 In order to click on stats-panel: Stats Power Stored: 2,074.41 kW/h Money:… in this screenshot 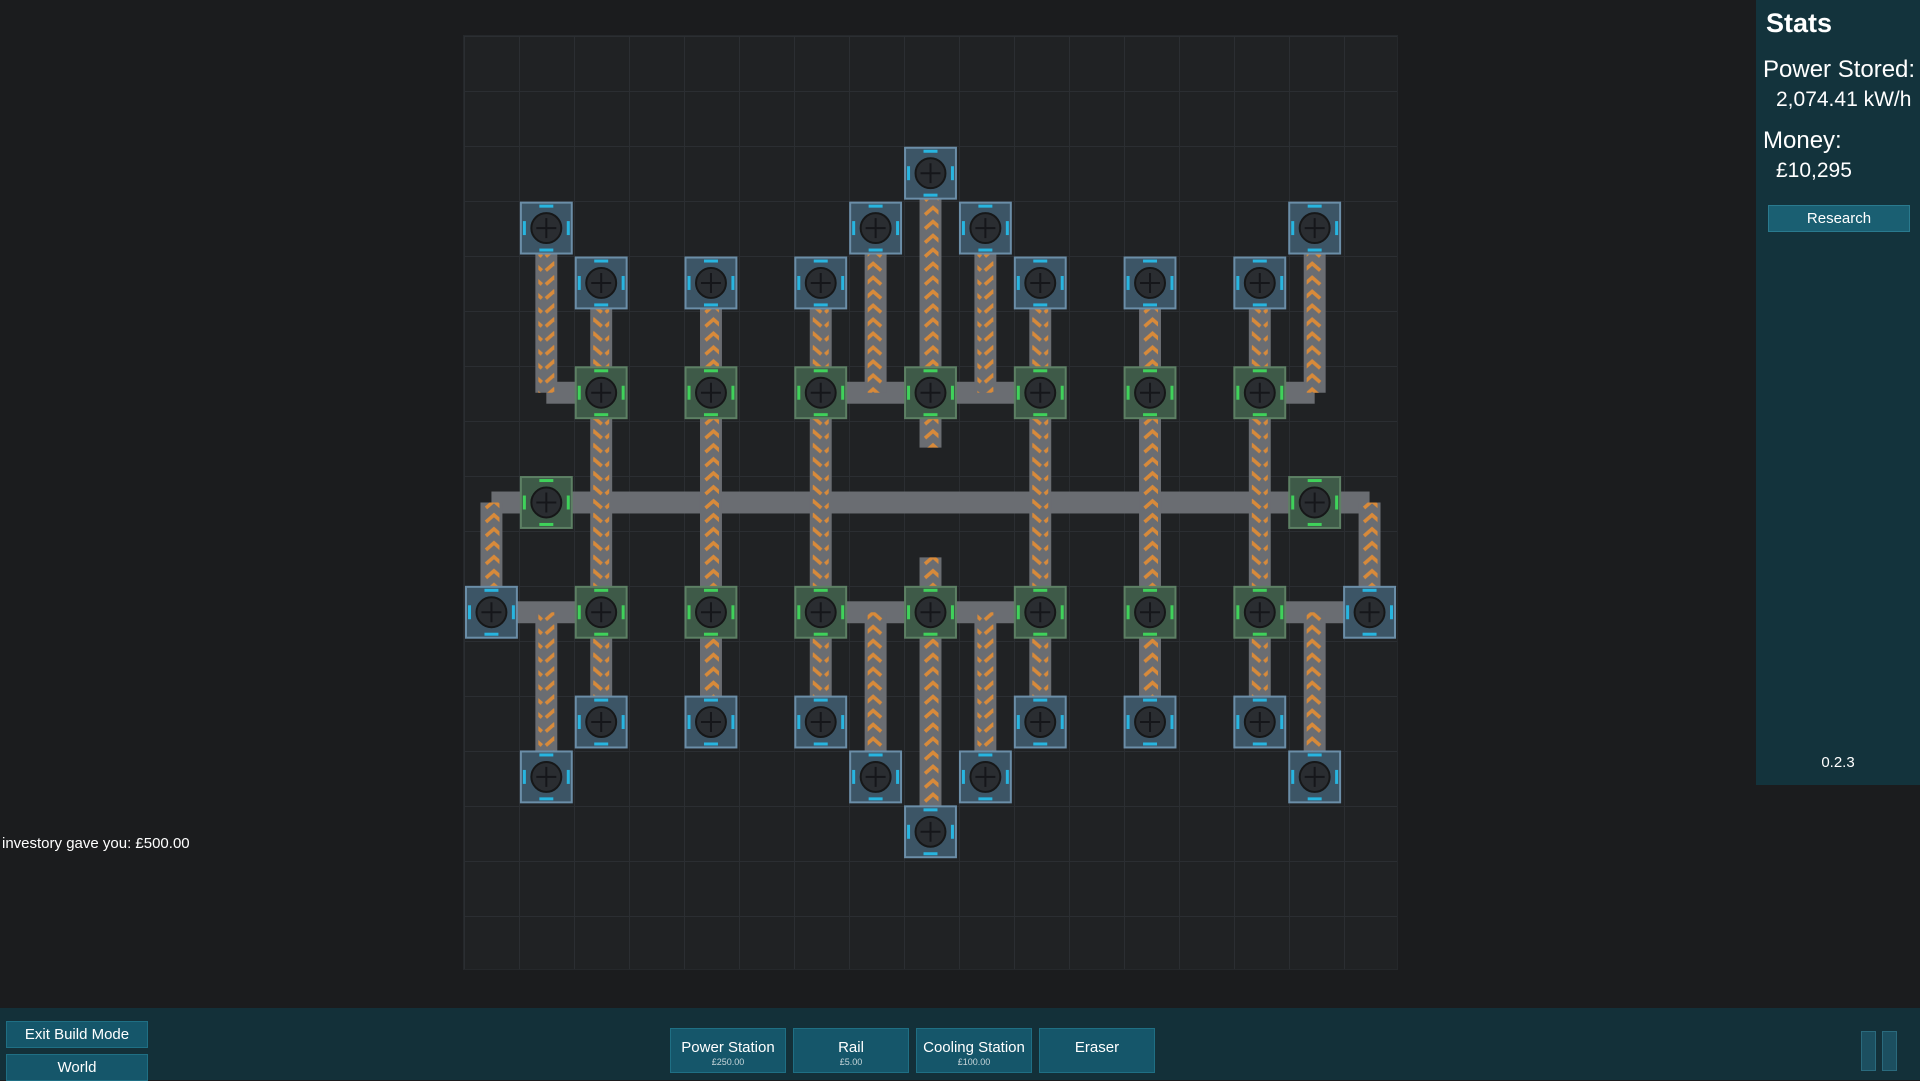, I will do `click(1838, 392)`.